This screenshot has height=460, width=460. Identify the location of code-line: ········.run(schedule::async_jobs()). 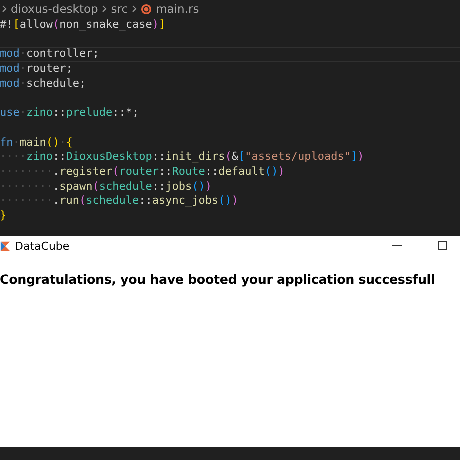
(120, 201).